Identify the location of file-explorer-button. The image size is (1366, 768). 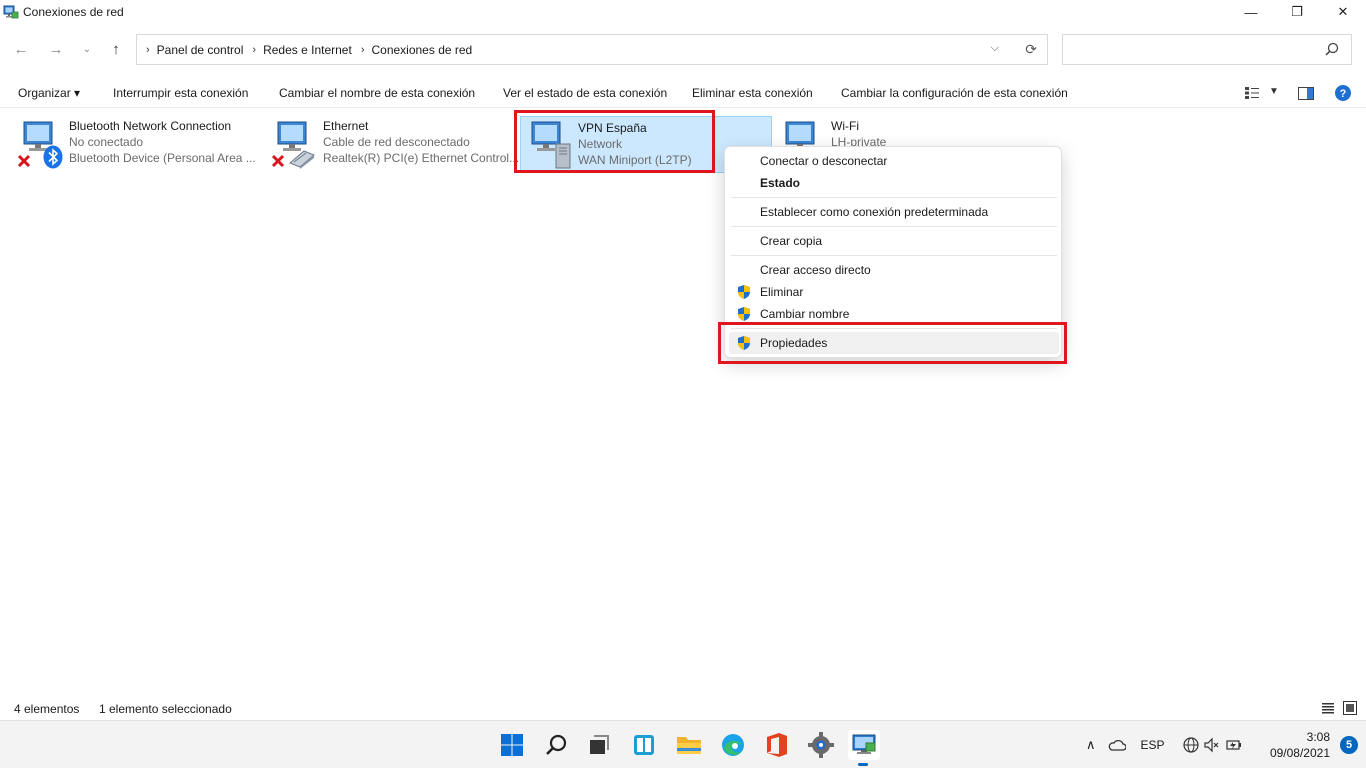
(689, 745).